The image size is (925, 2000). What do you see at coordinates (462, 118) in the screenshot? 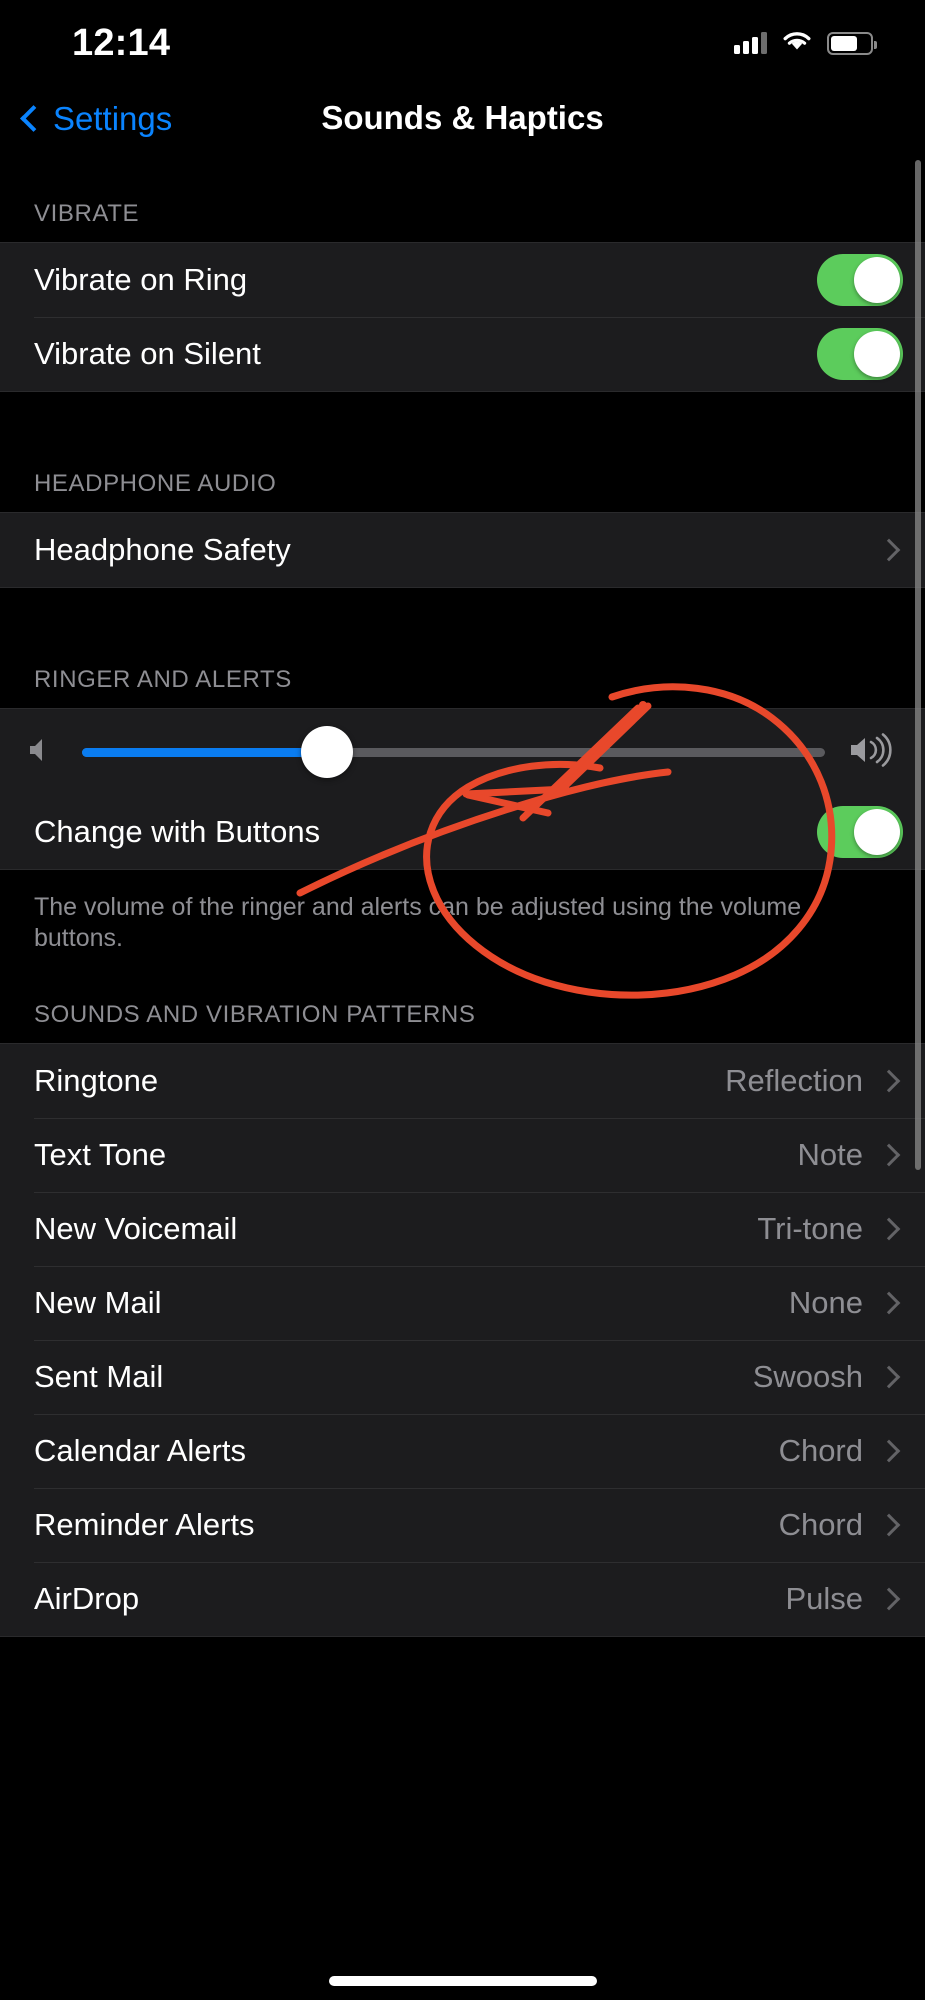
I see `navigation-bar: Settings Sounds & Haptics` at bounding box center [462, 118].